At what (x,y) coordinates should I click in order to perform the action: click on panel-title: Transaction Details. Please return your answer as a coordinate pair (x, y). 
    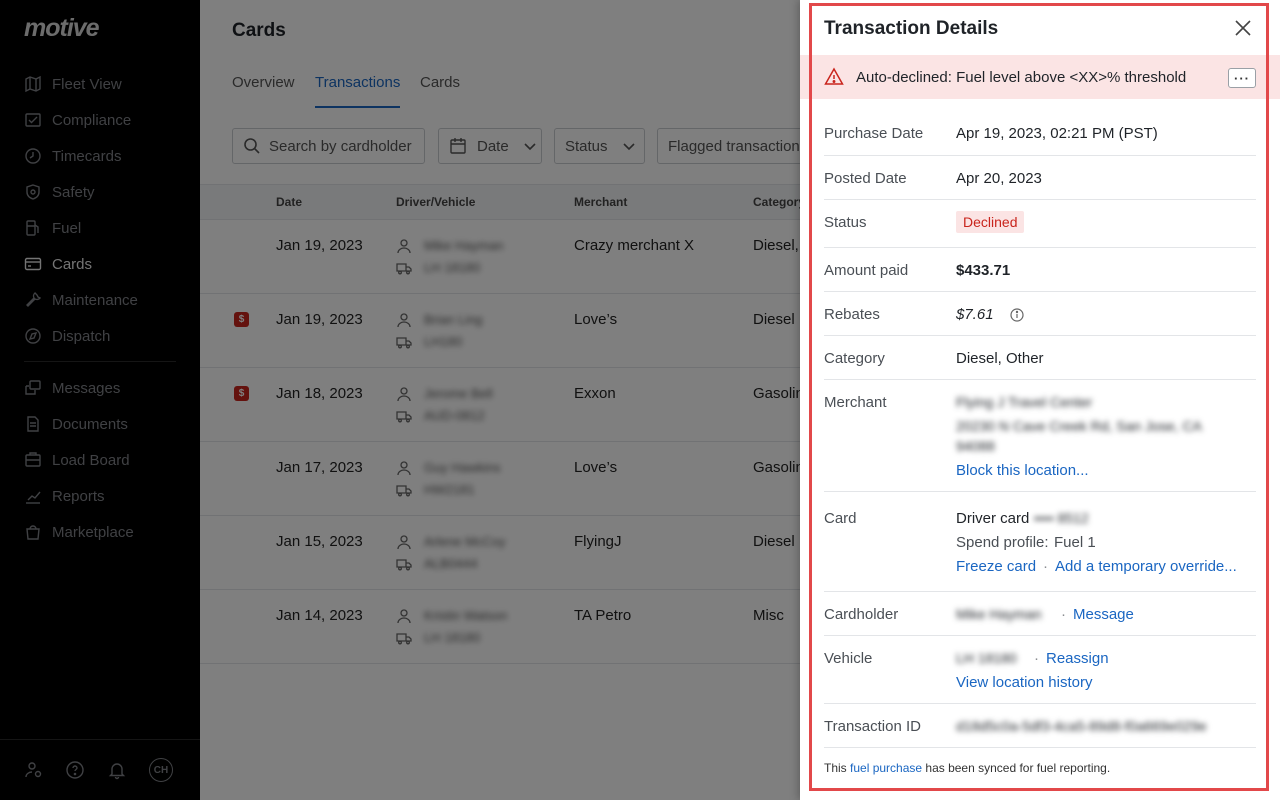
    Looking at the image, I should click on (911, 28).